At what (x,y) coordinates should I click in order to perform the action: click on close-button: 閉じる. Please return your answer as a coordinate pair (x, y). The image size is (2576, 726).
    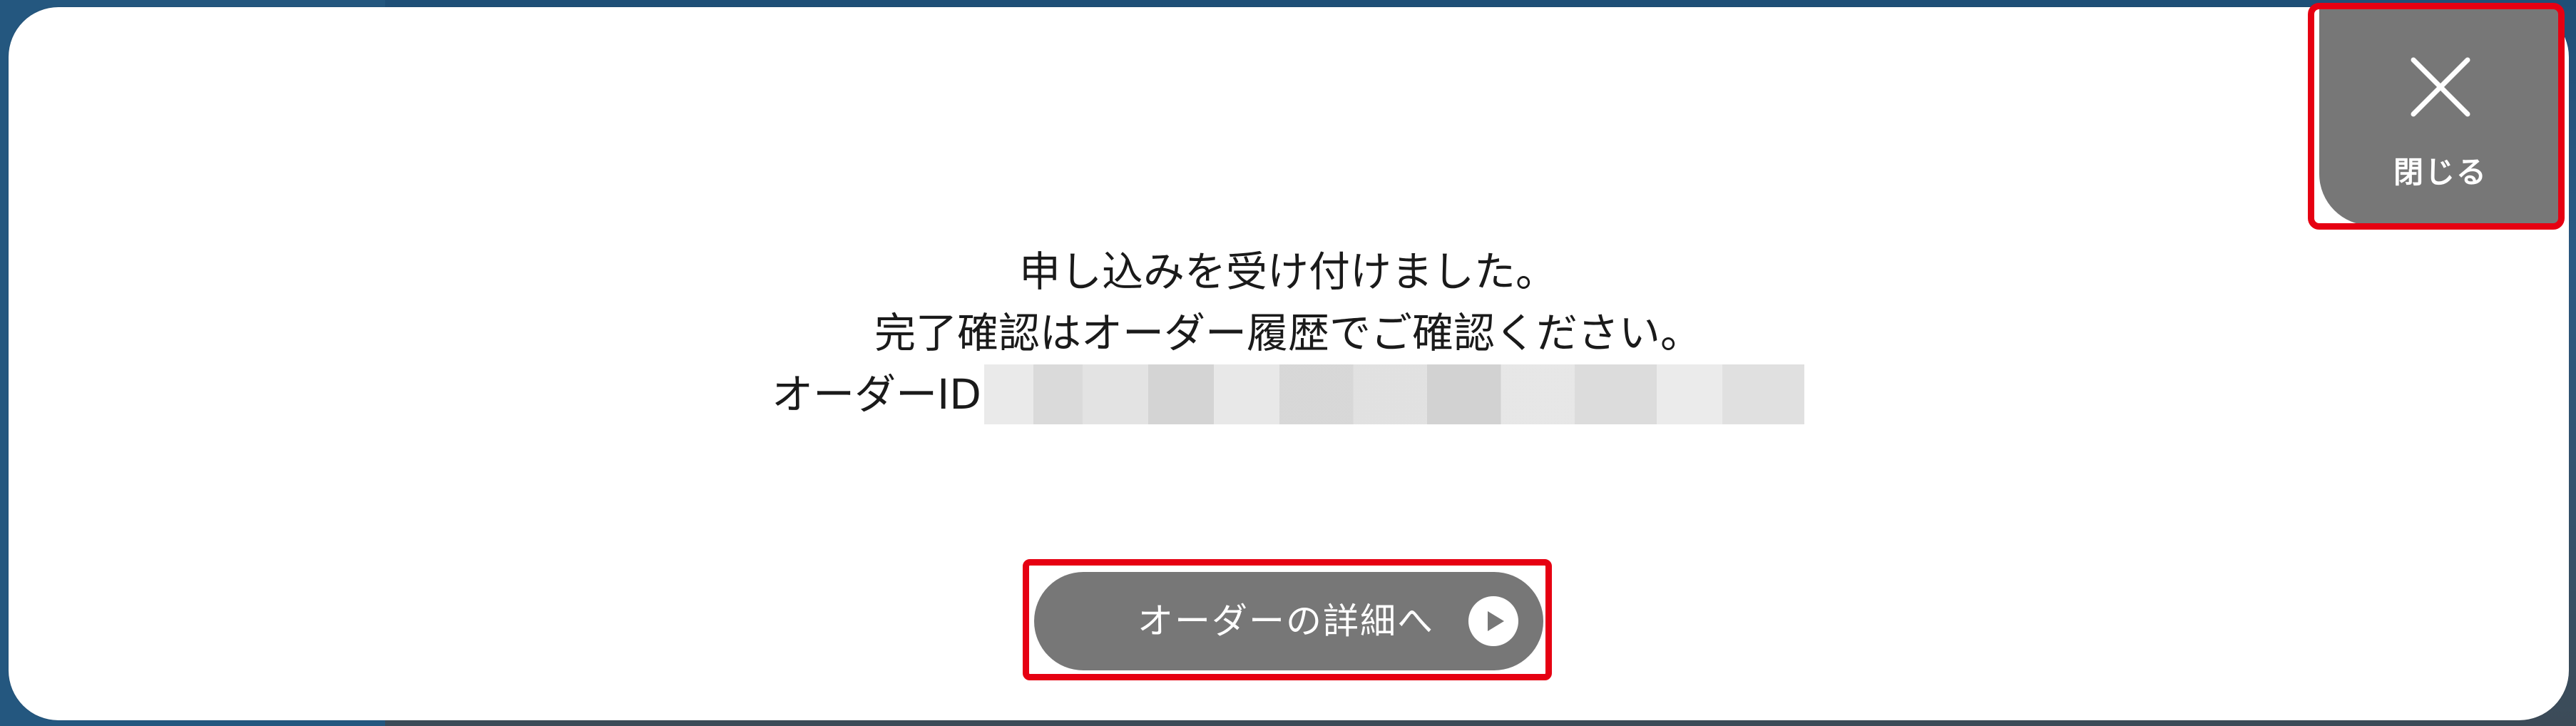
    Looking at the image, I should click on (2440, 117).